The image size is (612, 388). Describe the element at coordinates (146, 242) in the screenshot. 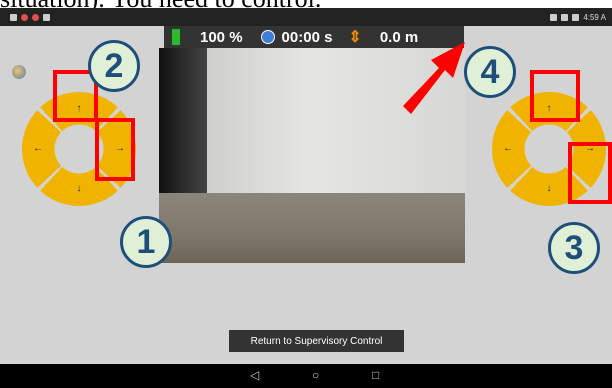

I see `callout-1: 1` at that location.